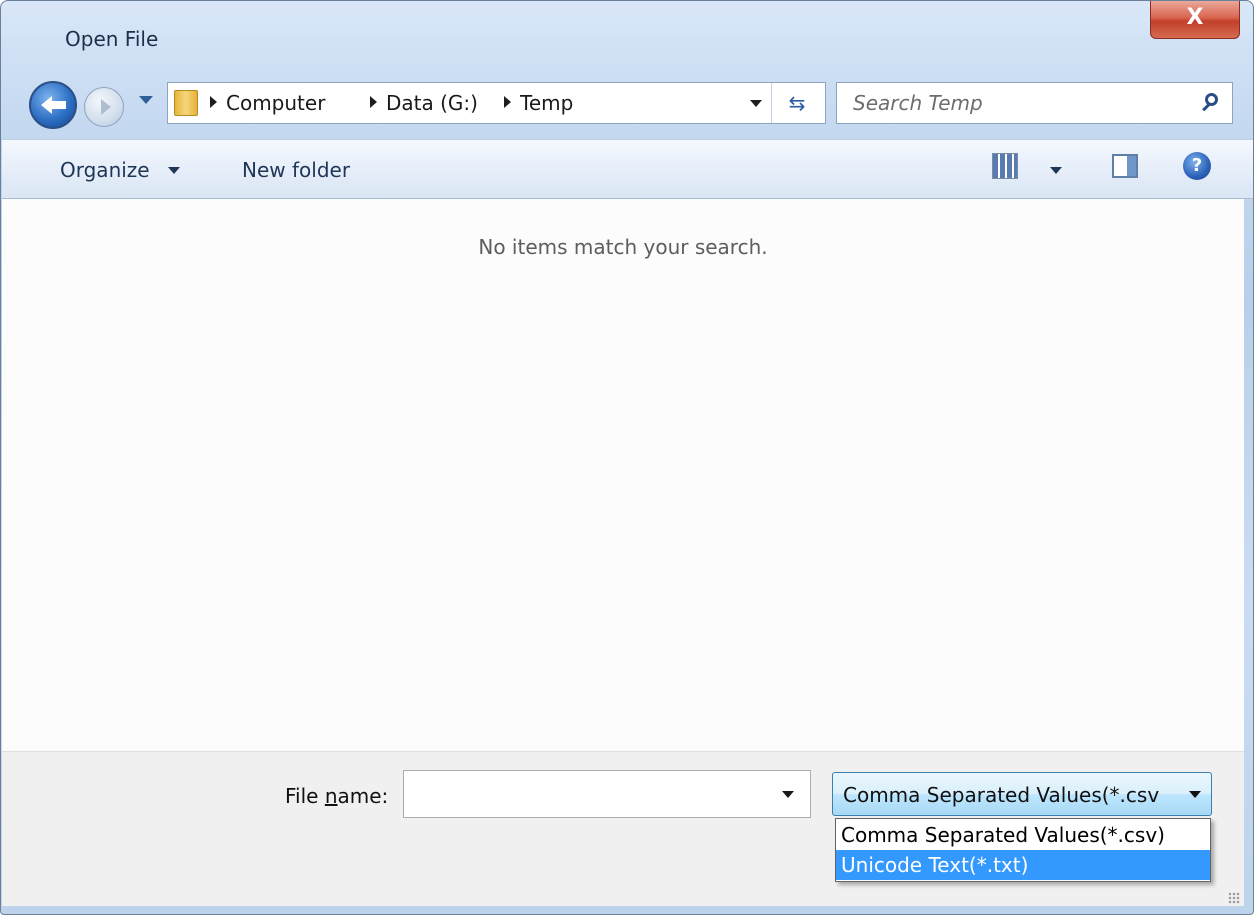 The image size is (1254, 915). I want to click on refresh-icon: ⇆, so click(797, 103).